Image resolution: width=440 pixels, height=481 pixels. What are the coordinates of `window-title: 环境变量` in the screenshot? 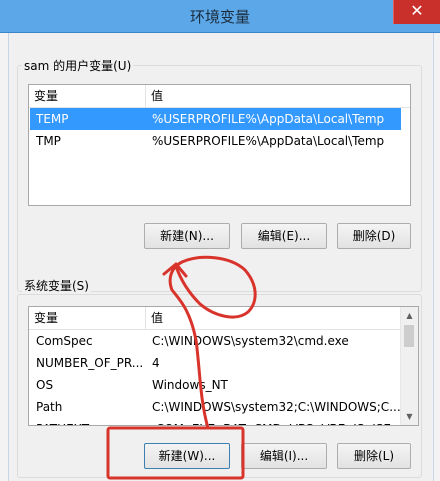 It's located at (219, 17).